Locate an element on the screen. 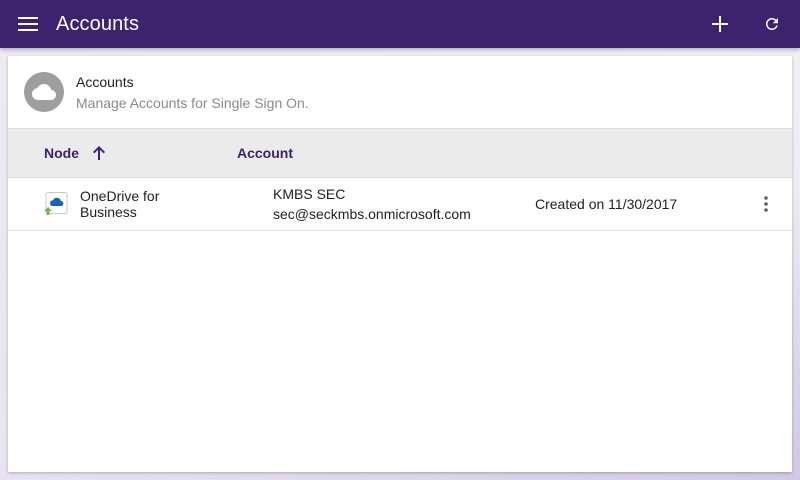  onedrive-icon is located at coordinates (56, 204).